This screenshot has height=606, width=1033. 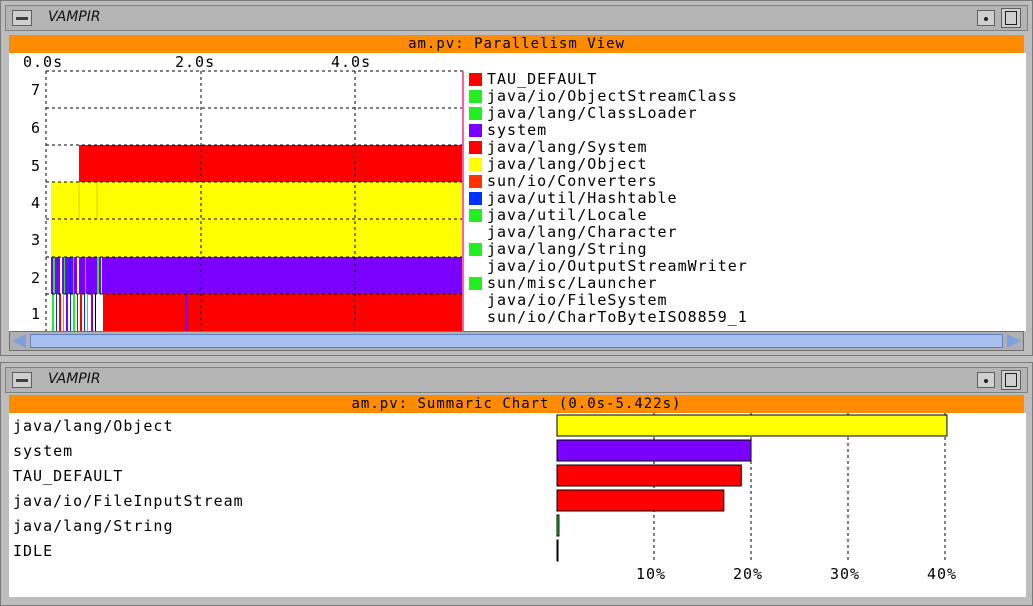 I want to click on scroll-thumb, so click(x=516, y=341).